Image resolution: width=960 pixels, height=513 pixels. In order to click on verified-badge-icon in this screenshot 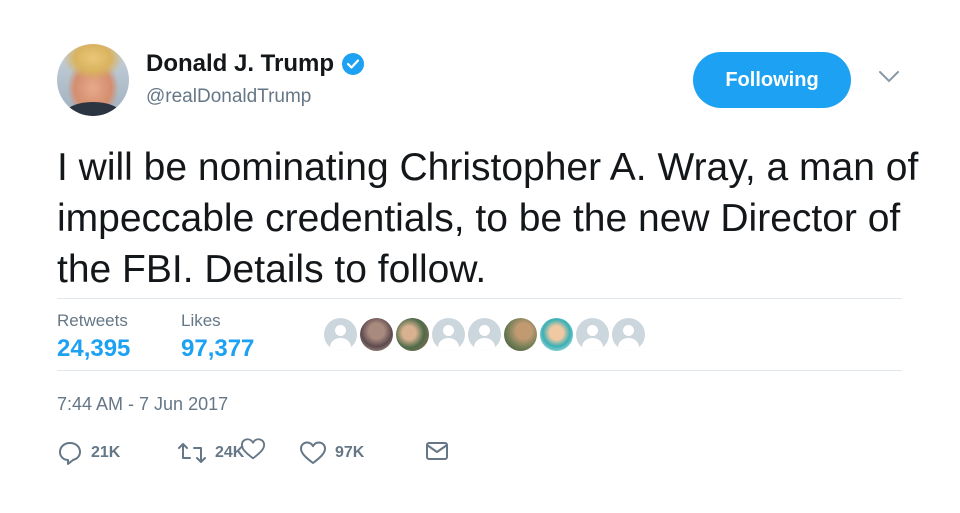, I will do `click(353, 64)`.